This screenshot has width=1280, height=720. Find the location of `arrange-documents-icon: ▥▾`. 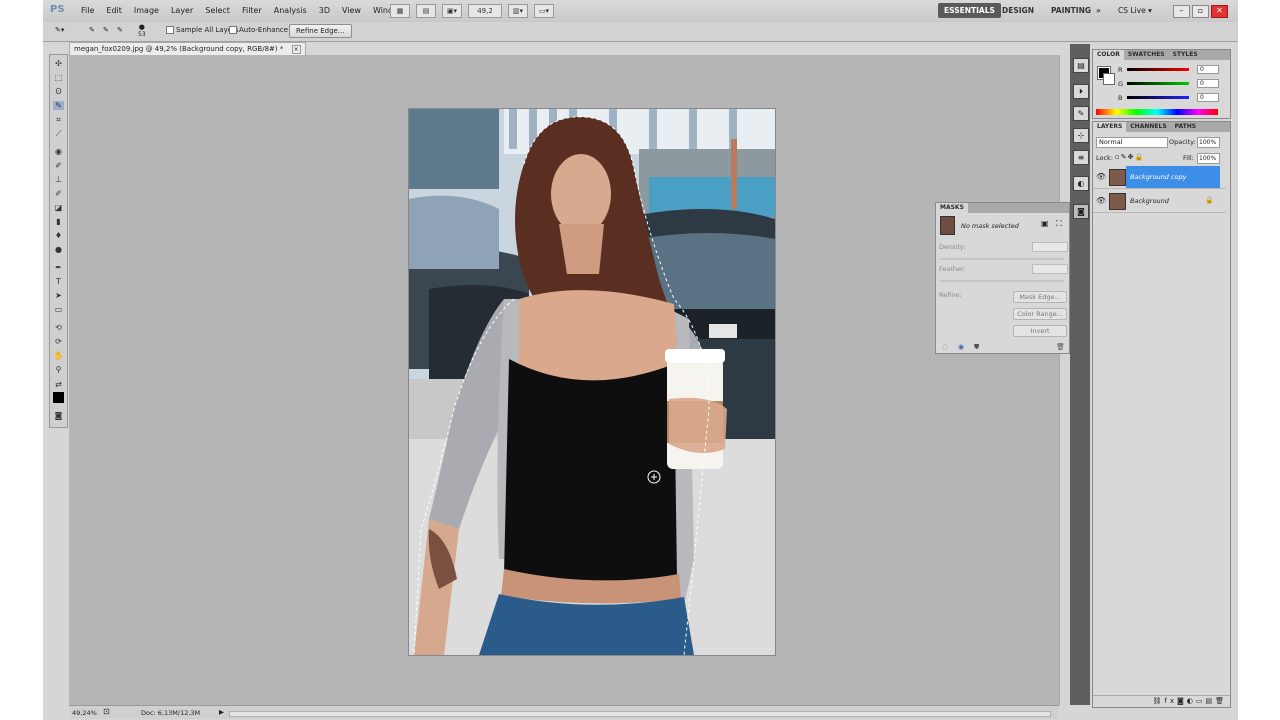

arrange-documents-icon: ▥▾ is located at coordinates (518, 11).